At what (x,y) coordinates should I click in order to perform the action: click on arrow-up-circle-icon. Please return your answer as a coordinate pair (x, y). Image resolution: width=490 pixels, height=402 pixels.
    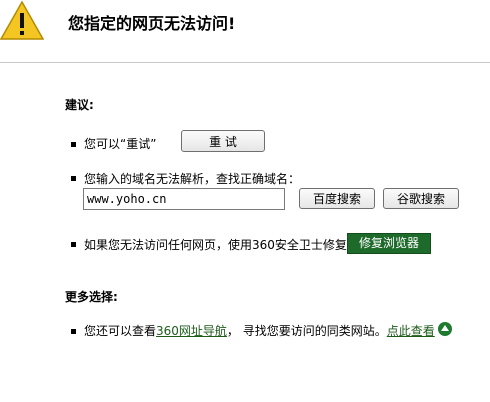
    Looking at the image, I should click on (445, 329).